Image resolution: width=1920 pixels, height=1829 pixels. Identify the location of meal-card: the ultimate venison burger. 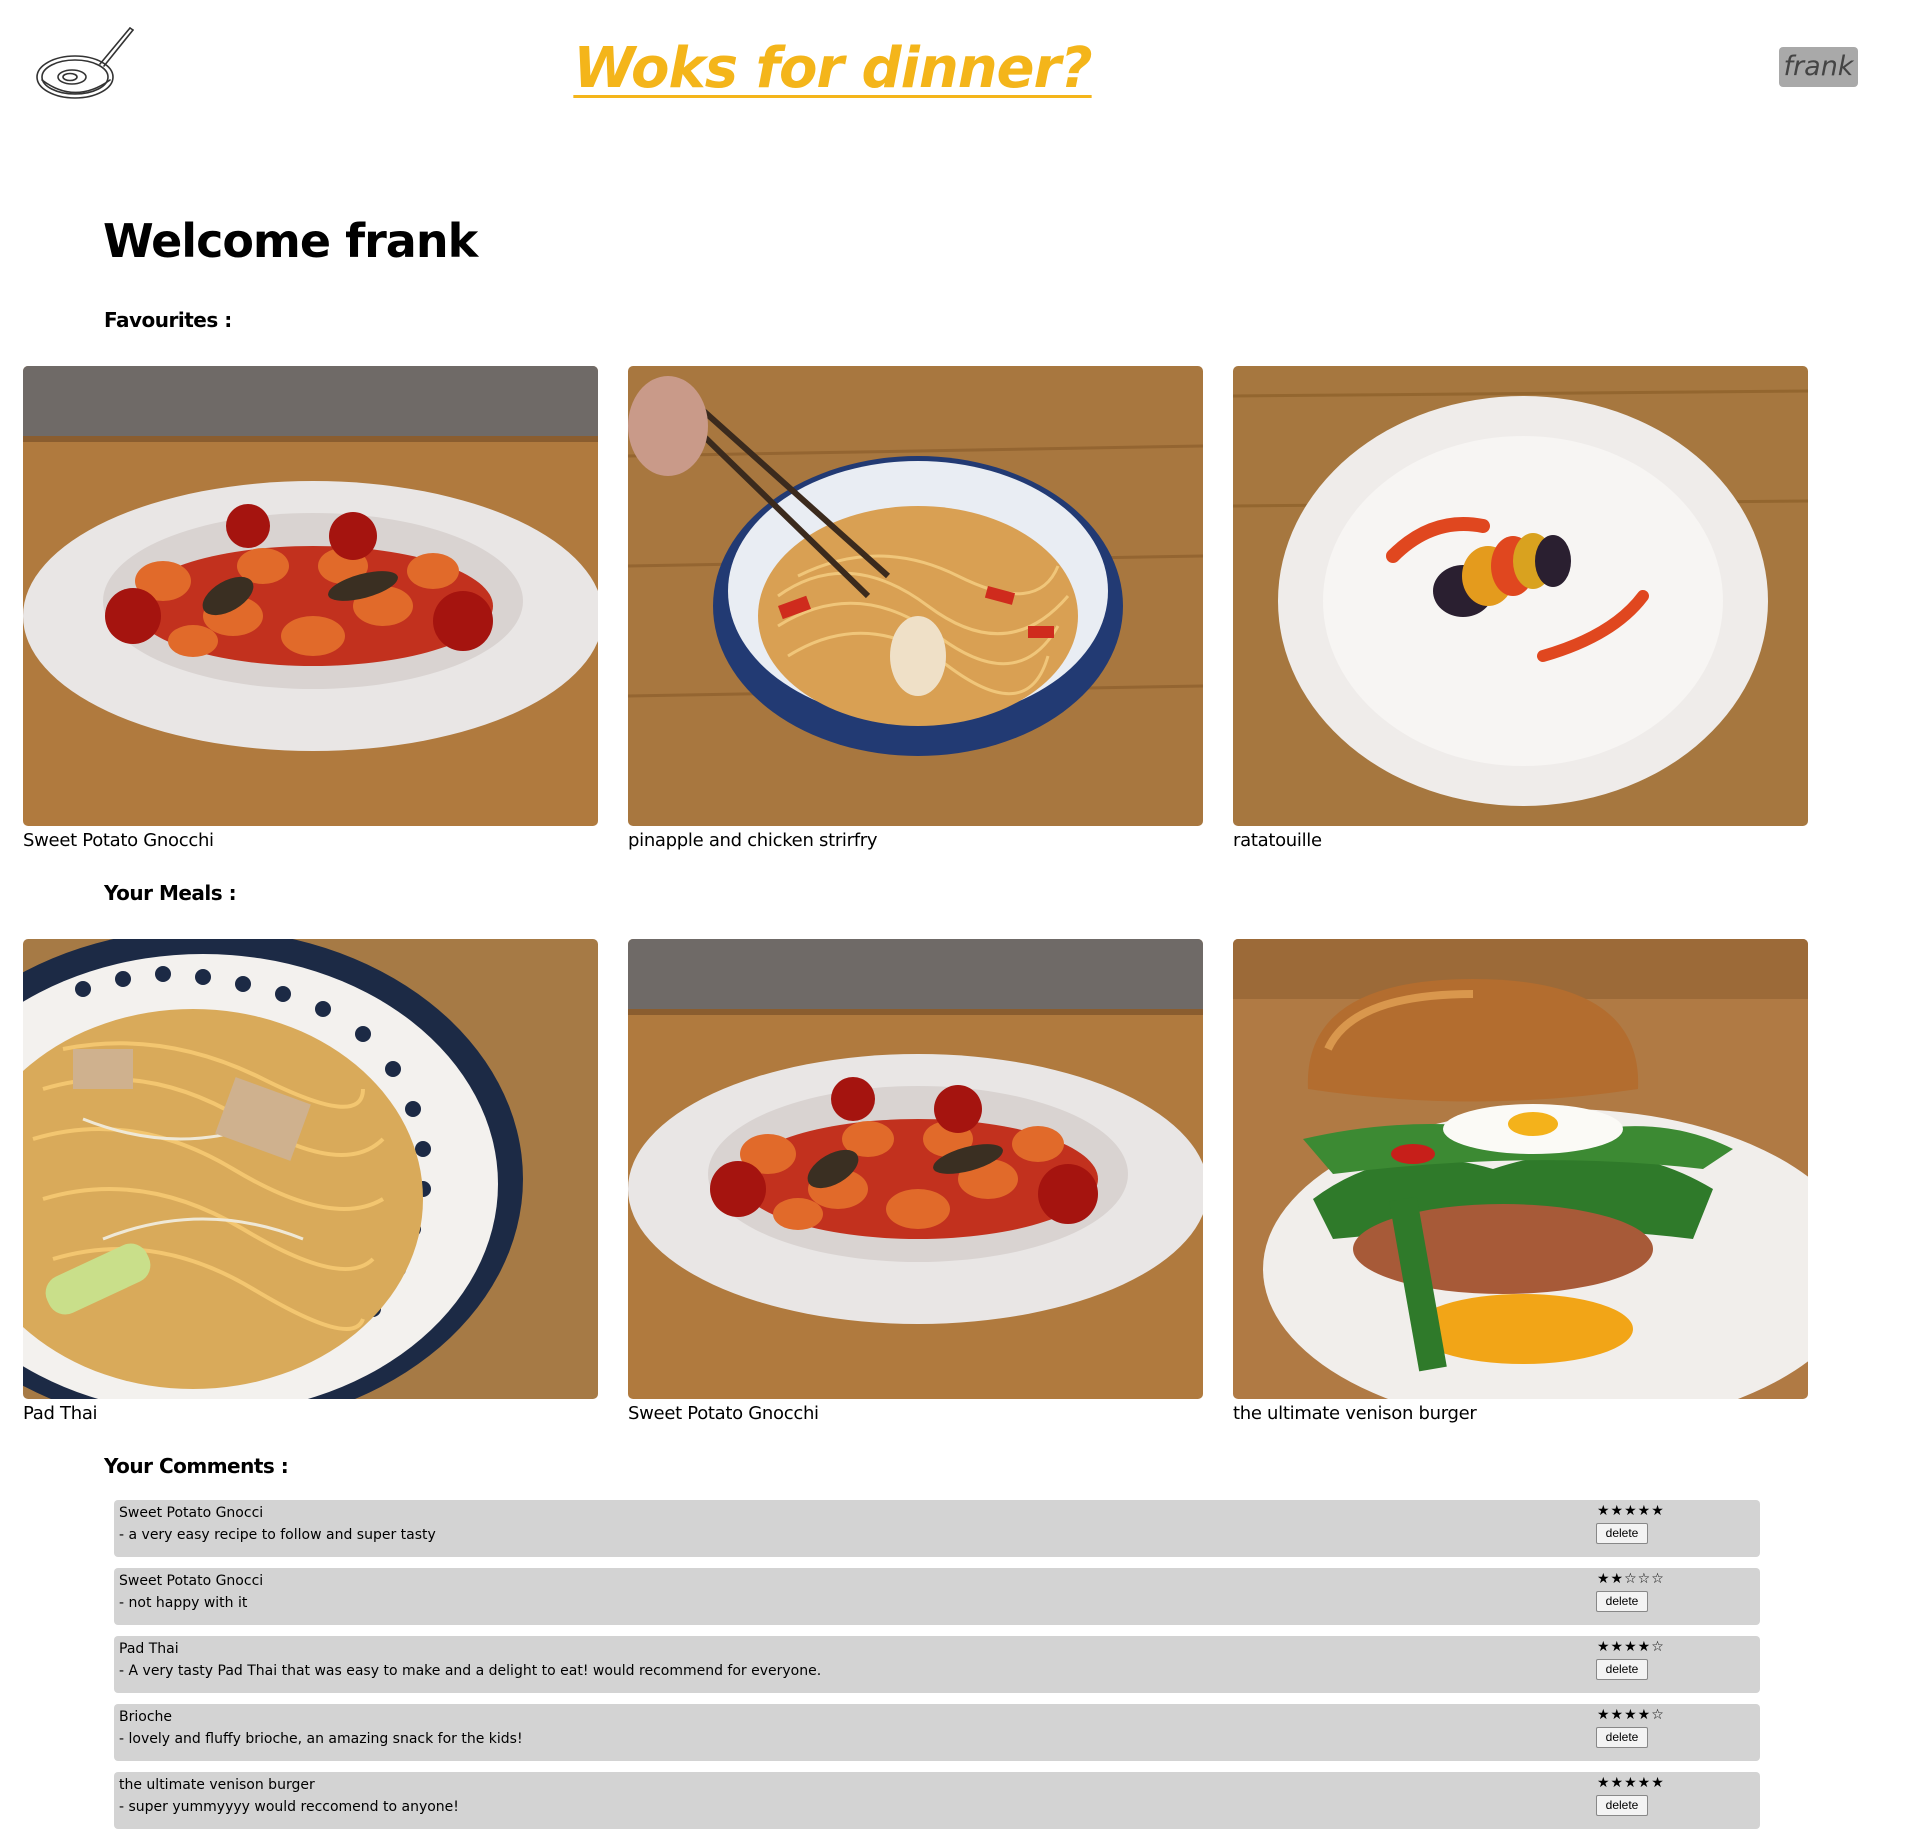
(1520, 1181).